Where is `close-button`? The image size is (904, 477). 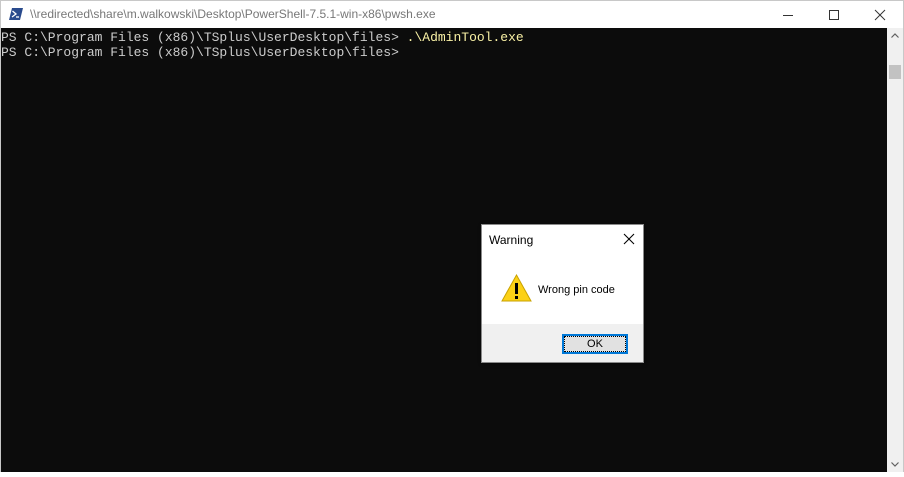
close-button is located at coordinates (880, 14).